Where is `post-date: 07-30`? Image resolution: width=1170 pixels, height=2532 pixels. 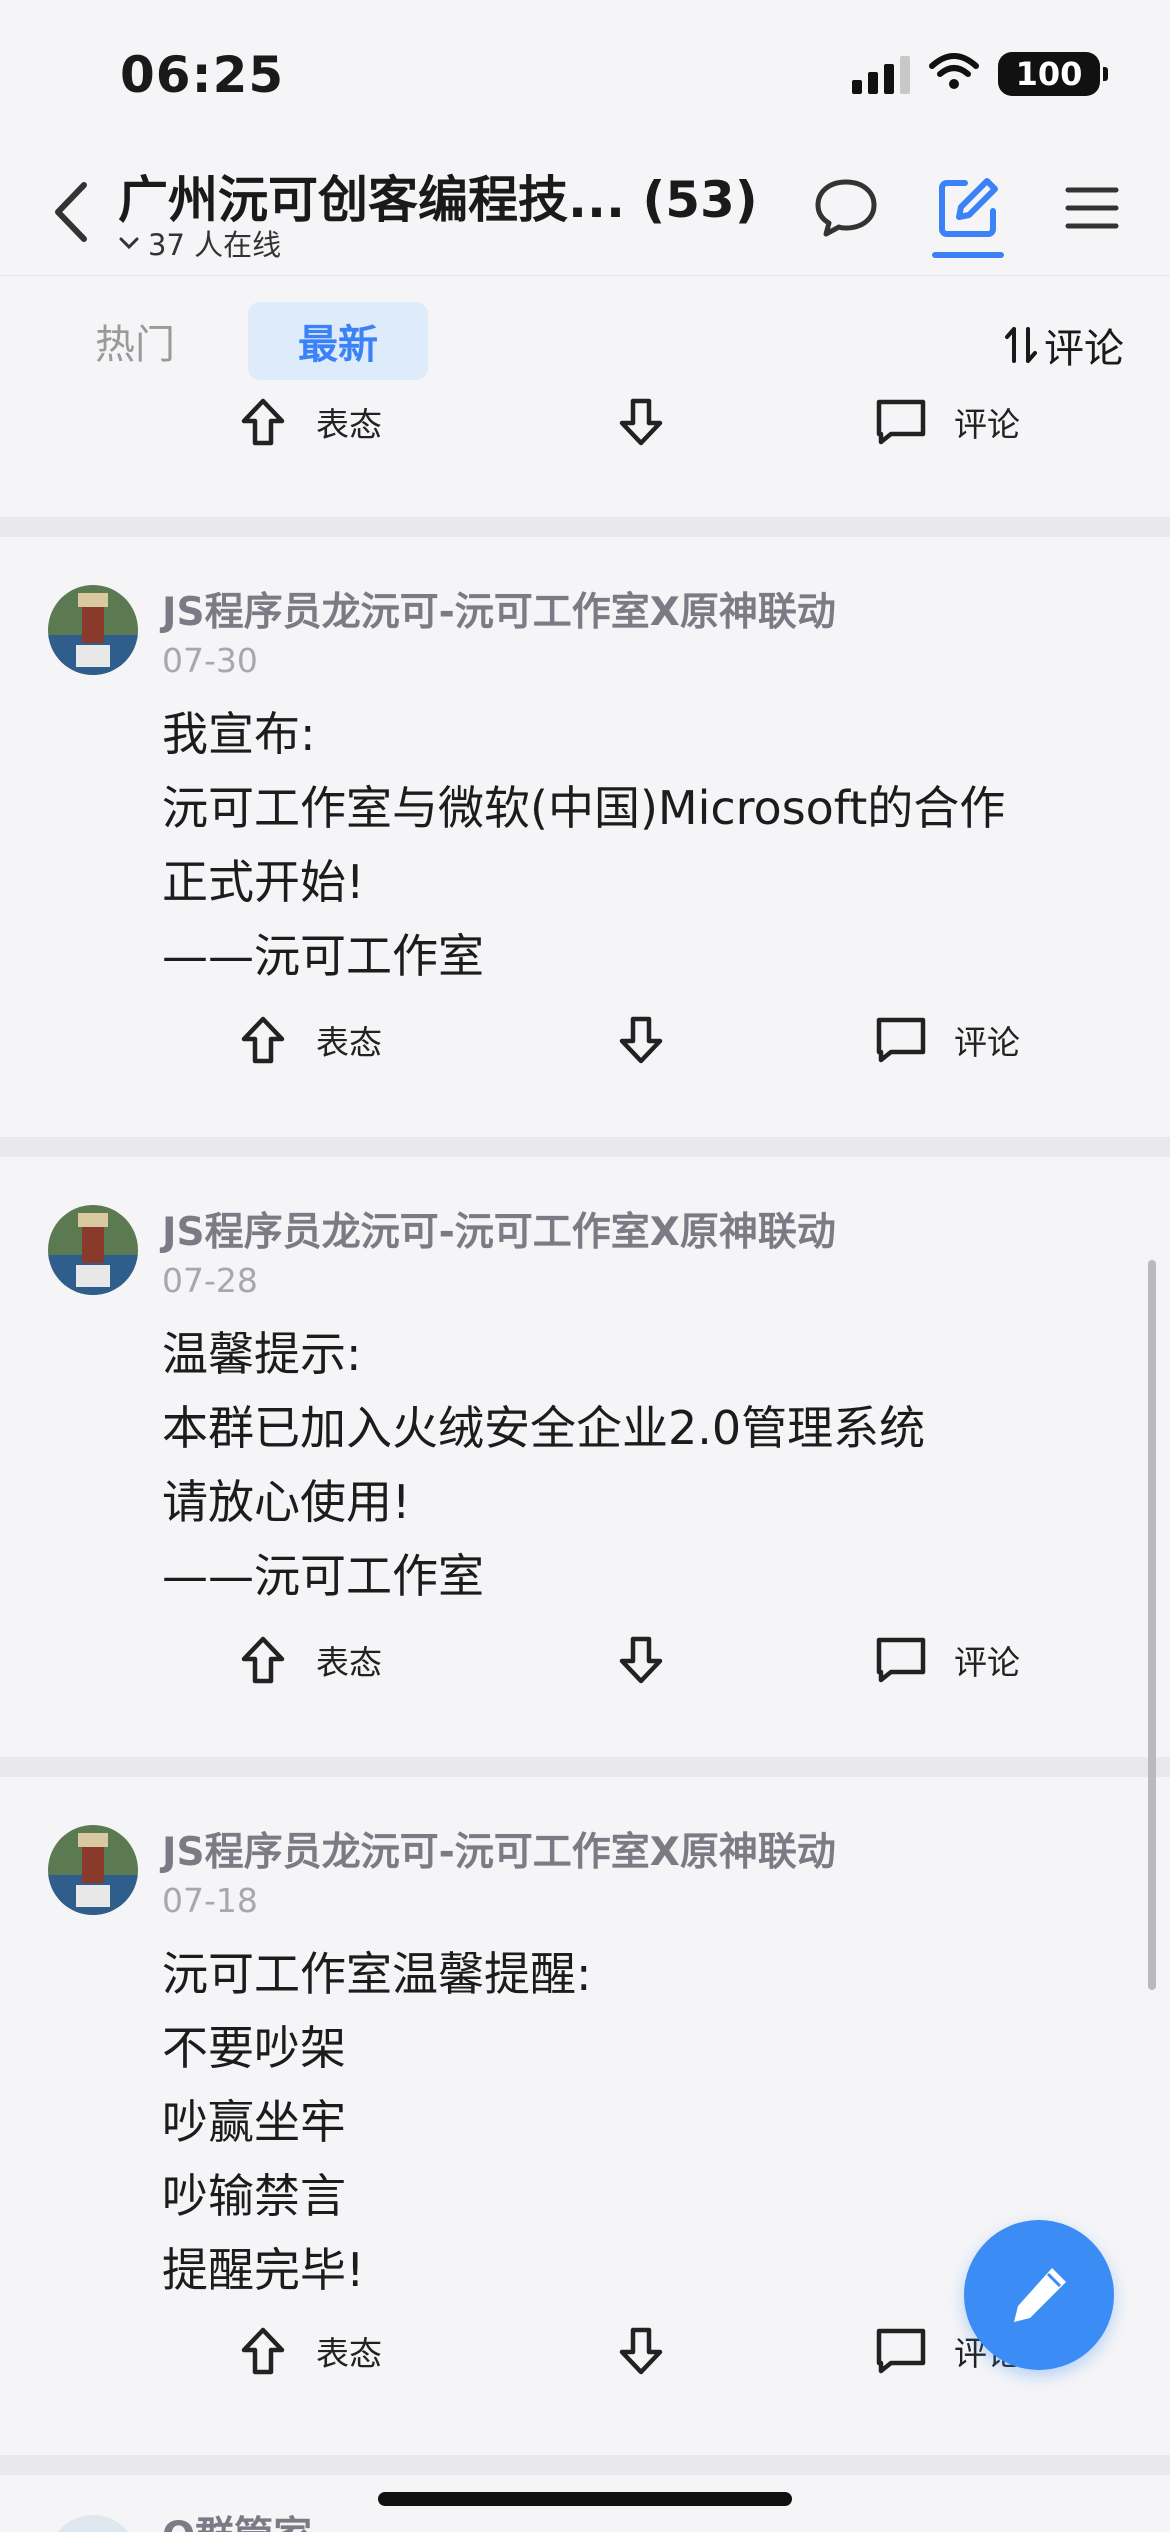
post-date: 07-30 is located at coordinates (210, 660).